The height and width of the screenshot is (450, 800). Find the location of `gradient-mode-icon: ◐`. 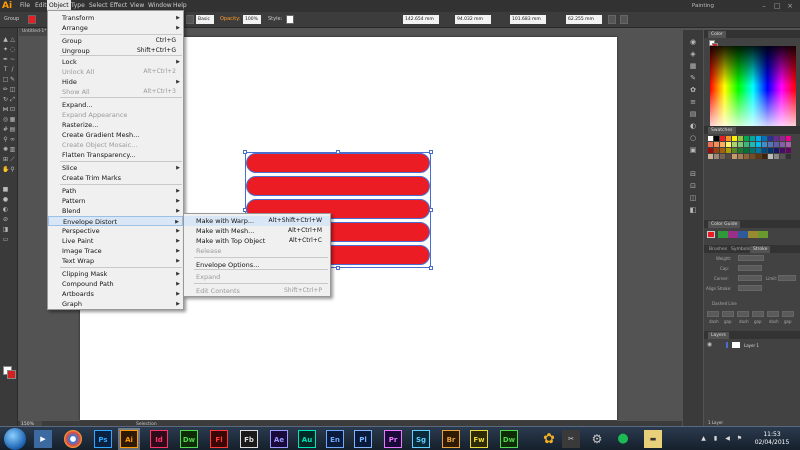

gradient-mode-icon: ◐ is located at coordinates (5, 209).